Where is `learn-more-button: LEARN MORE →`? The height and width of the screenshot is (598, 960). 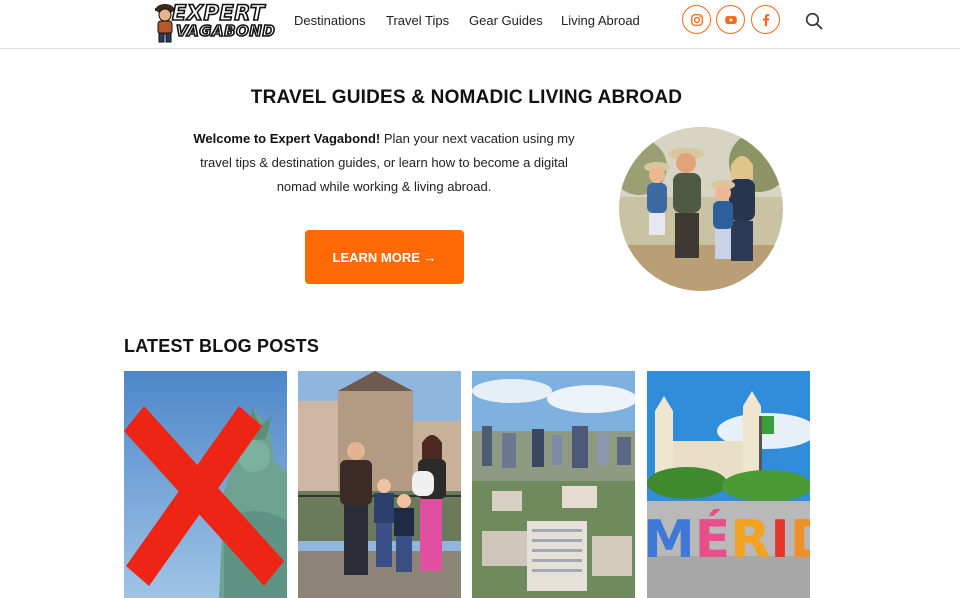 learn-more-button: LEARN MORE → is located at coordinates (384, 257).